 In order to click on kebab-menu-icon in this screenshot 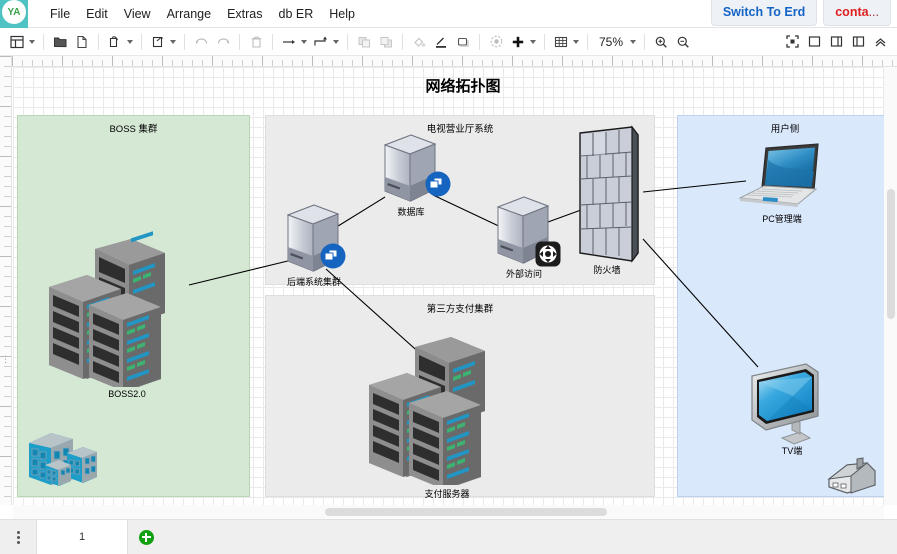, I will do `click(18, 537)`.